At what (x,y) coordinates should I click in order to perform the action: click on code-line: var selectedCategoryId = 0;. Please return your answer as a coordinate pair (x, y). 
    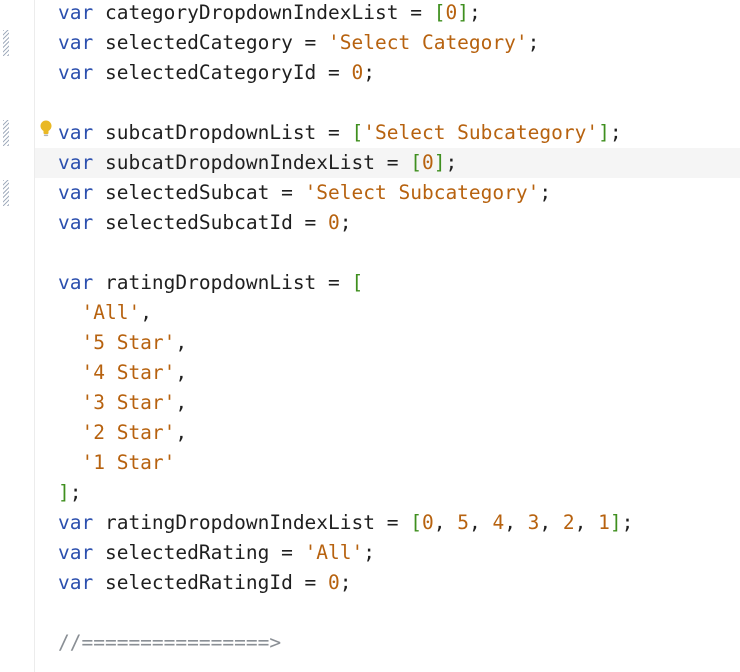
    Looking at the image, I should click on (387, 73).